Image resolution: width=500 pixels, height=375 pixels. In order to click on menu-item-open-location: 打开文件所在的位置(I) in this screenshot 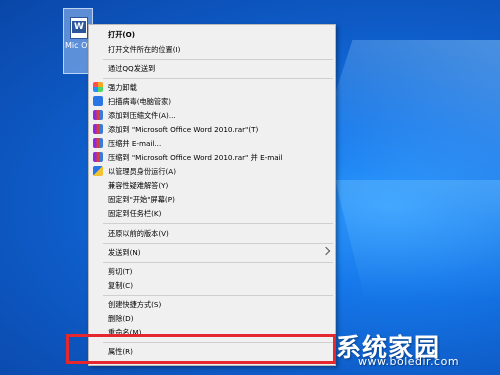, I will do `click(212, 49)`.